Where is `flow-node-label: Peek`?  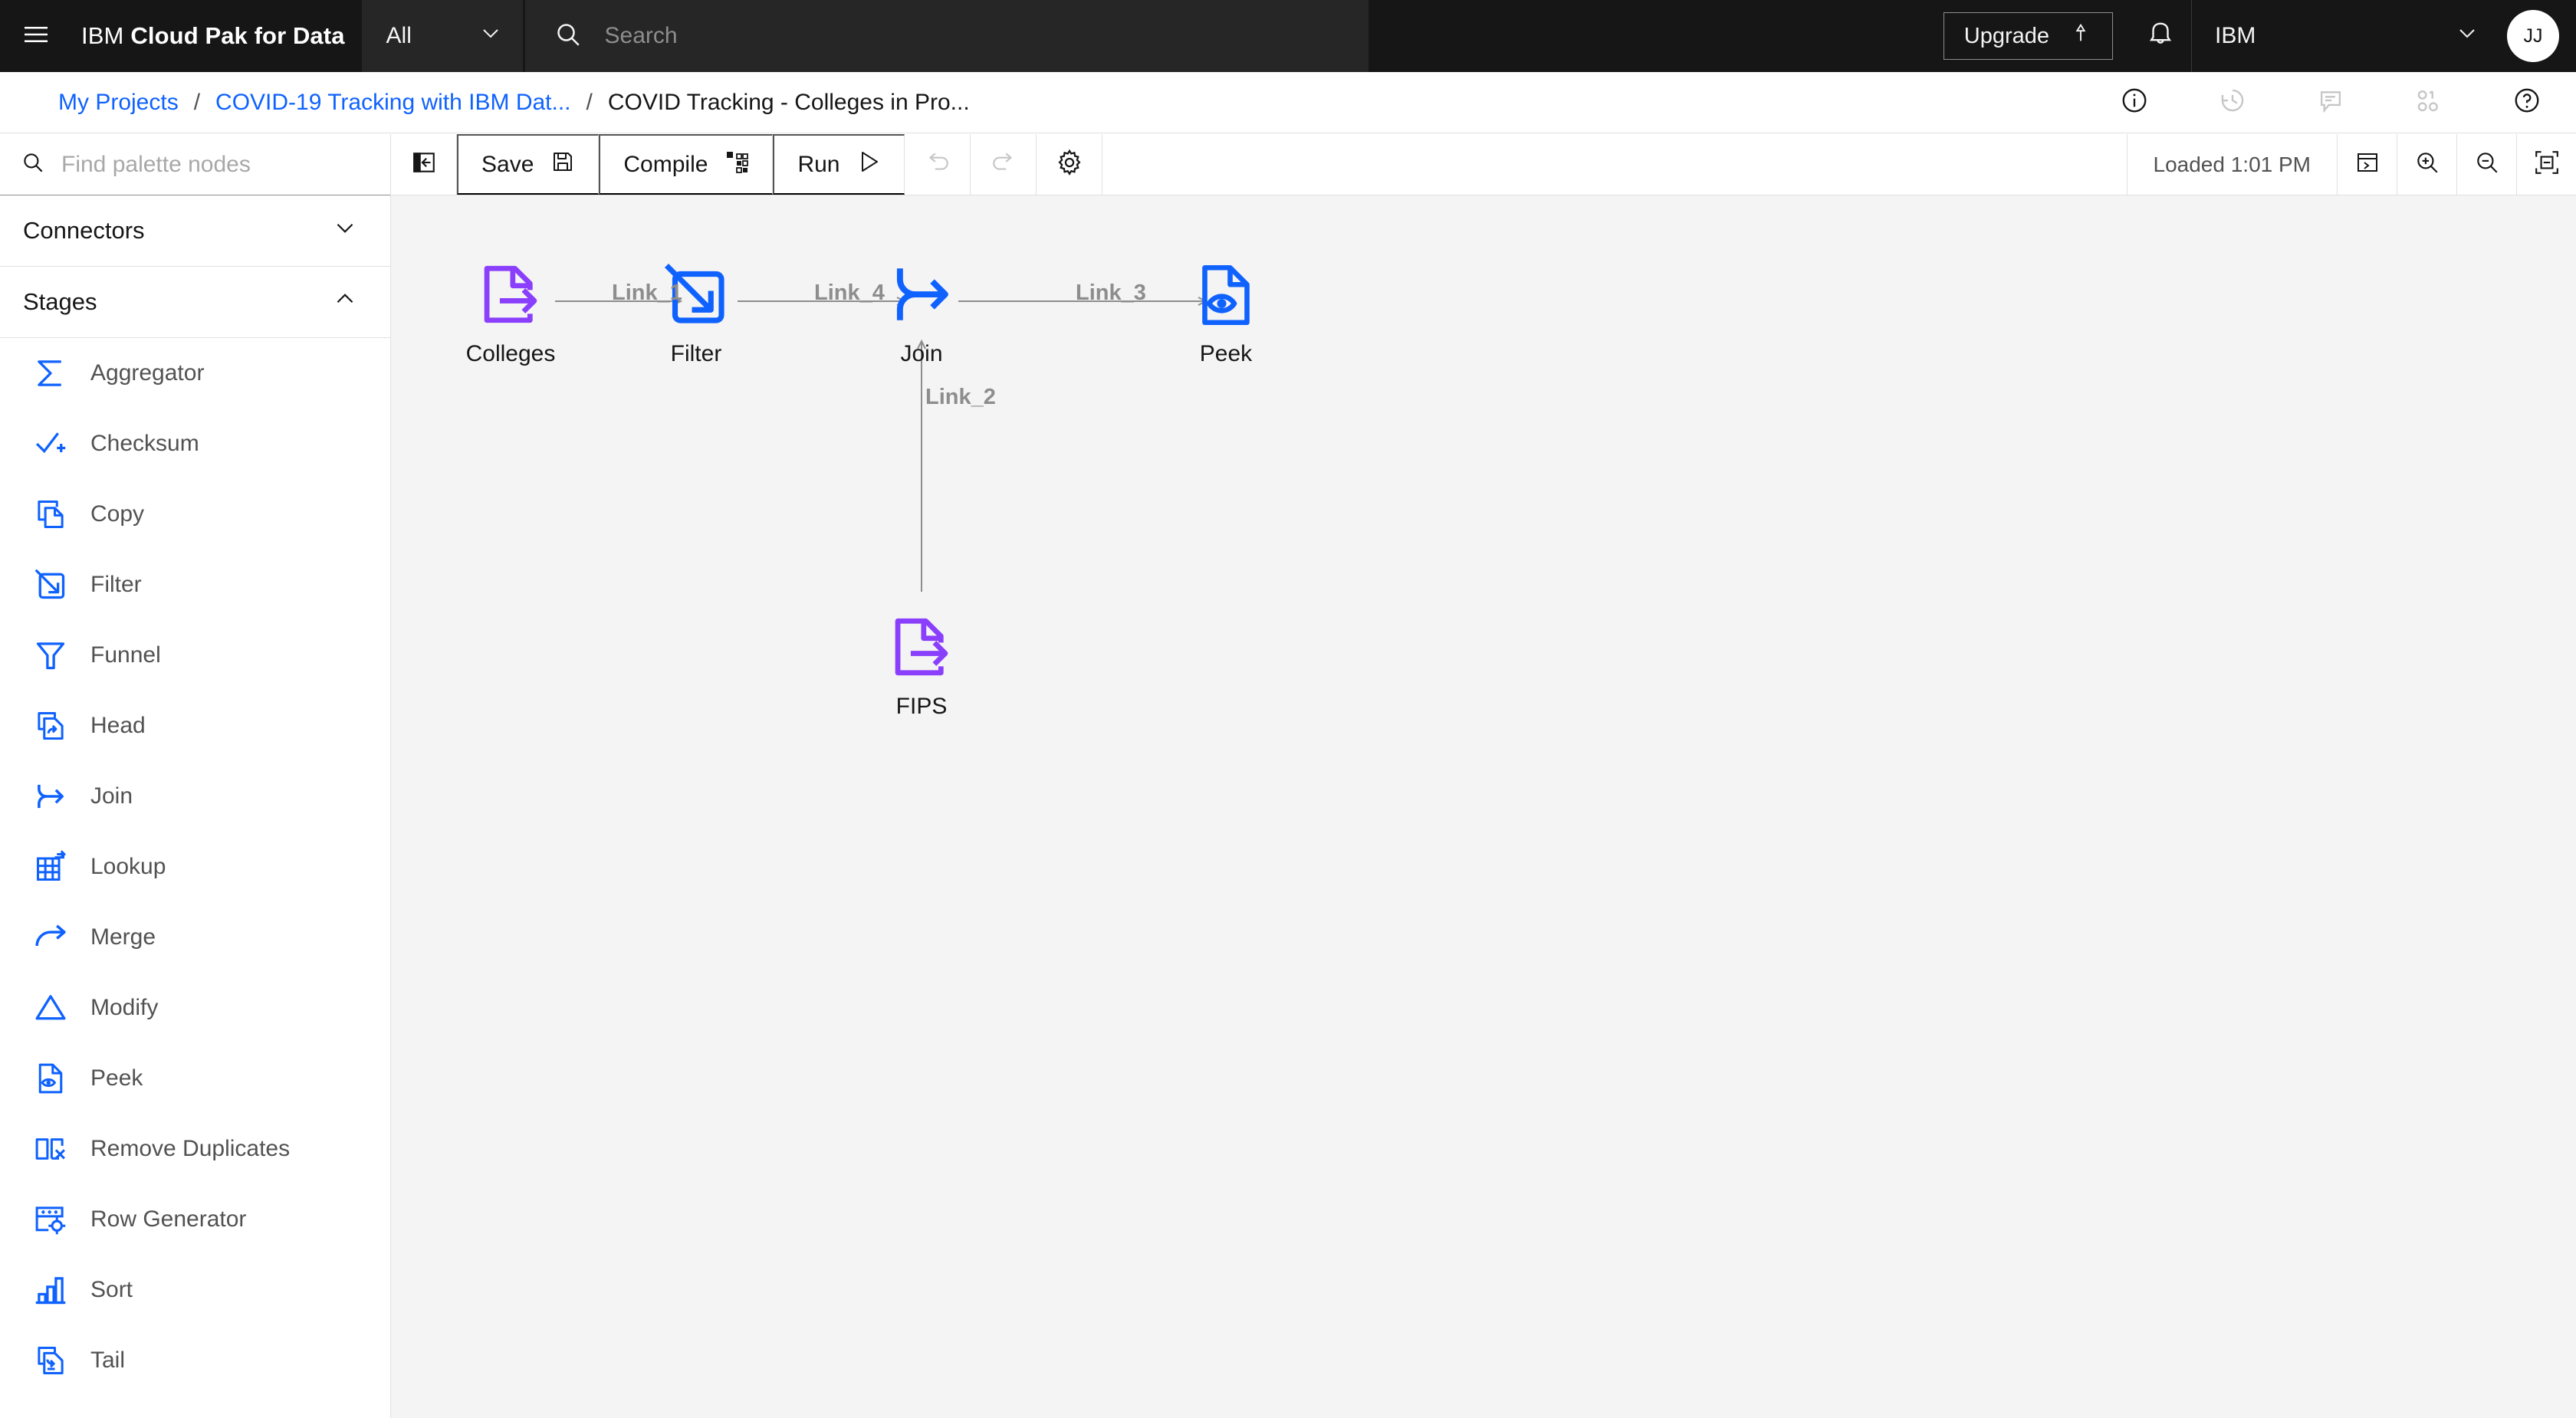
flow-node-label: Peek is located at coordinates (1226, 354).